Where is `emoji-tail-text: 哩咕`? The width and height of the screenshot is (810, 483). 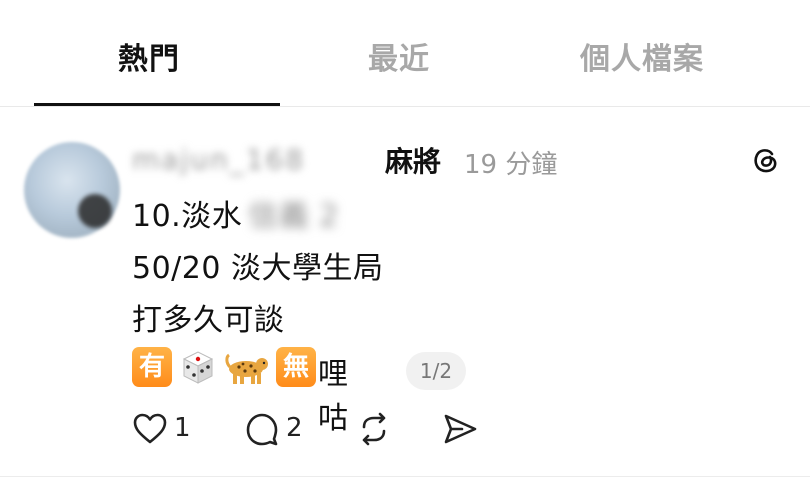 emoji-tail-text: 哩咕 is located at coordinates (333, 396).